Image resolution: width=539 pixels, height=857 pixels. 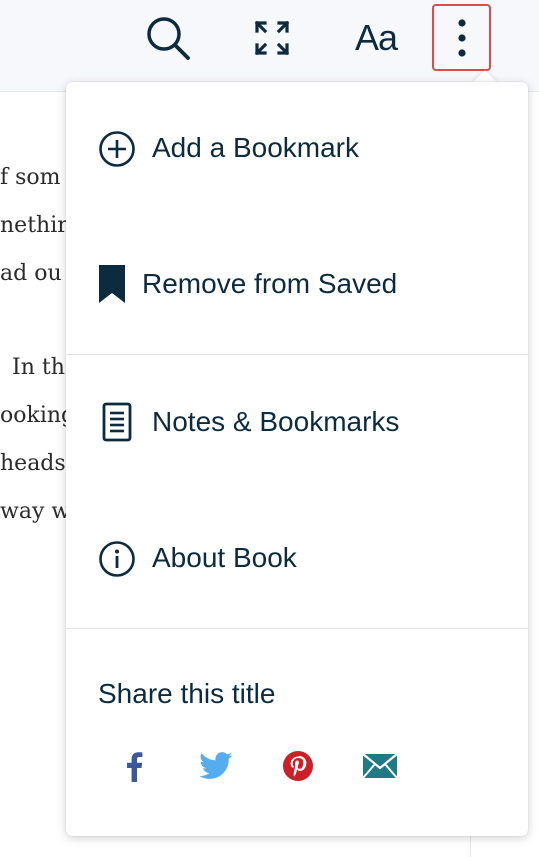 What do you see at coordinates (270, 283) in the screenshot?
I see `remove-from-saved-label: Remove from Saved` at bounding box center [270, 283].